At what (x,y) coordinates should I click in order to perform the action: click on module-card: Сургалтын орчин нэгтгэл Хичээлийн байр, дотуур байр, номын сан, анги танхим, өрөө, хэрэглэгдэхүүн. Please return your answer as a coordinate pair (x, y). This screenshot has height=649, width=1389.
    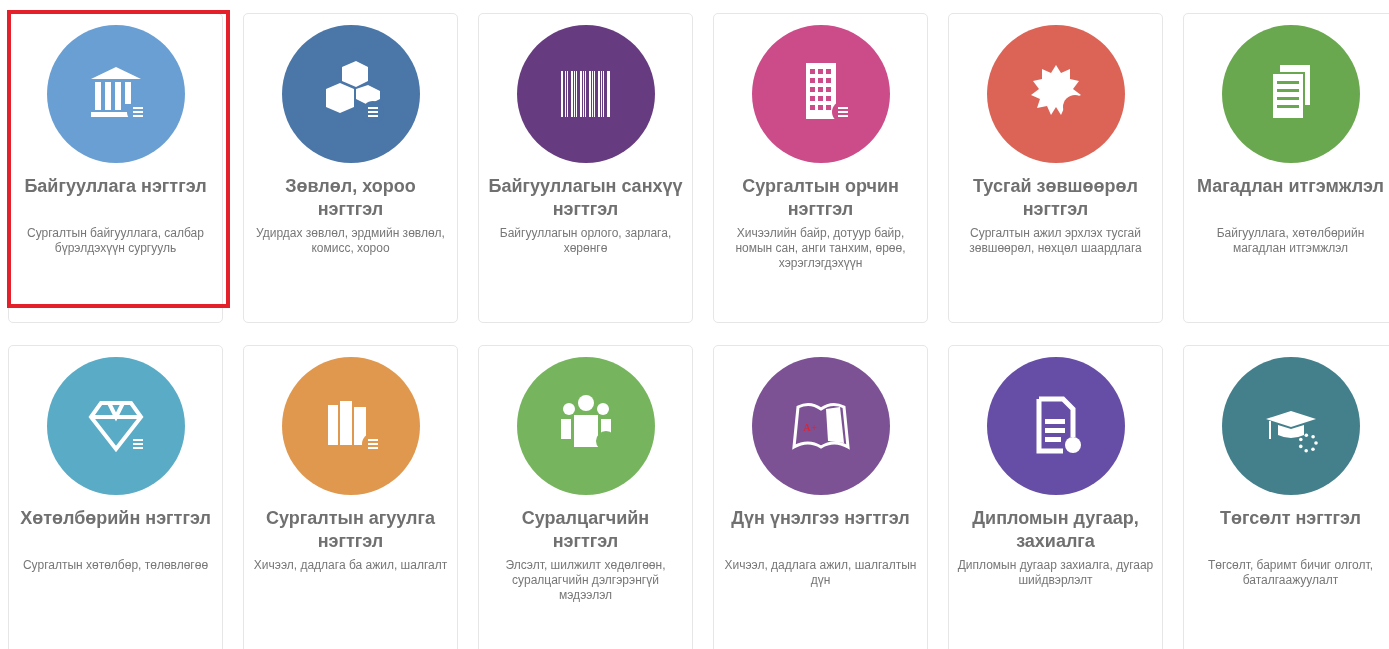
    Looking at the image, I should click on (820, 168).